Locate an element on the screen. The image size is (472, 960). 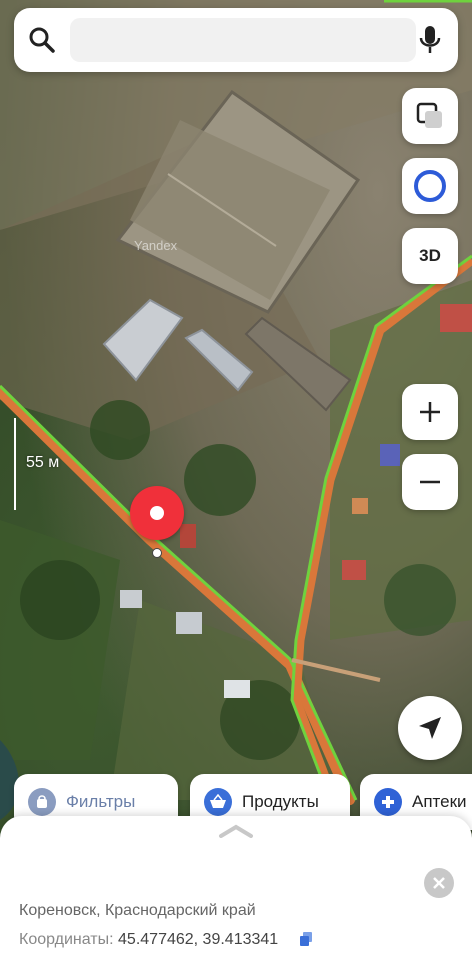
copy-icon is located at coordinates (306, 939).